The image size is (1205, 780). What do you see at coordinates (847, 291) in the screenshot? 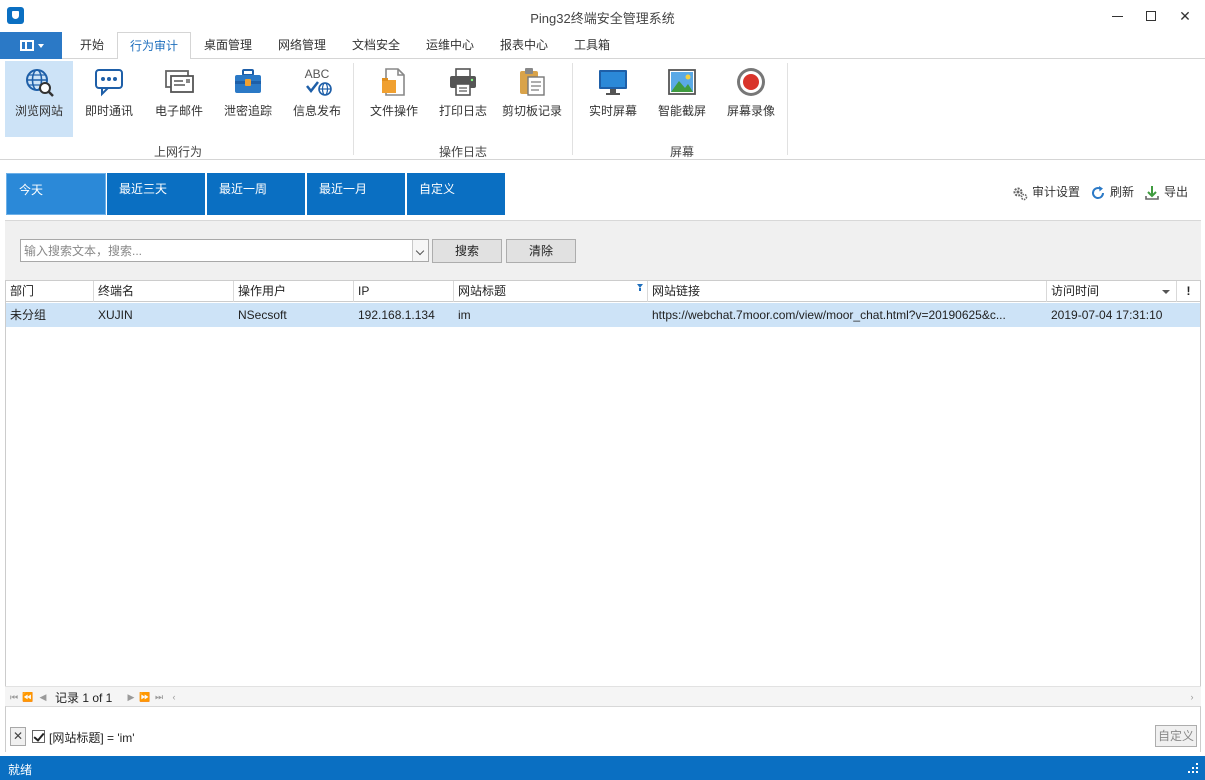
I see `column-header-site-url: 网站链接` at bounding box center [847, 291].